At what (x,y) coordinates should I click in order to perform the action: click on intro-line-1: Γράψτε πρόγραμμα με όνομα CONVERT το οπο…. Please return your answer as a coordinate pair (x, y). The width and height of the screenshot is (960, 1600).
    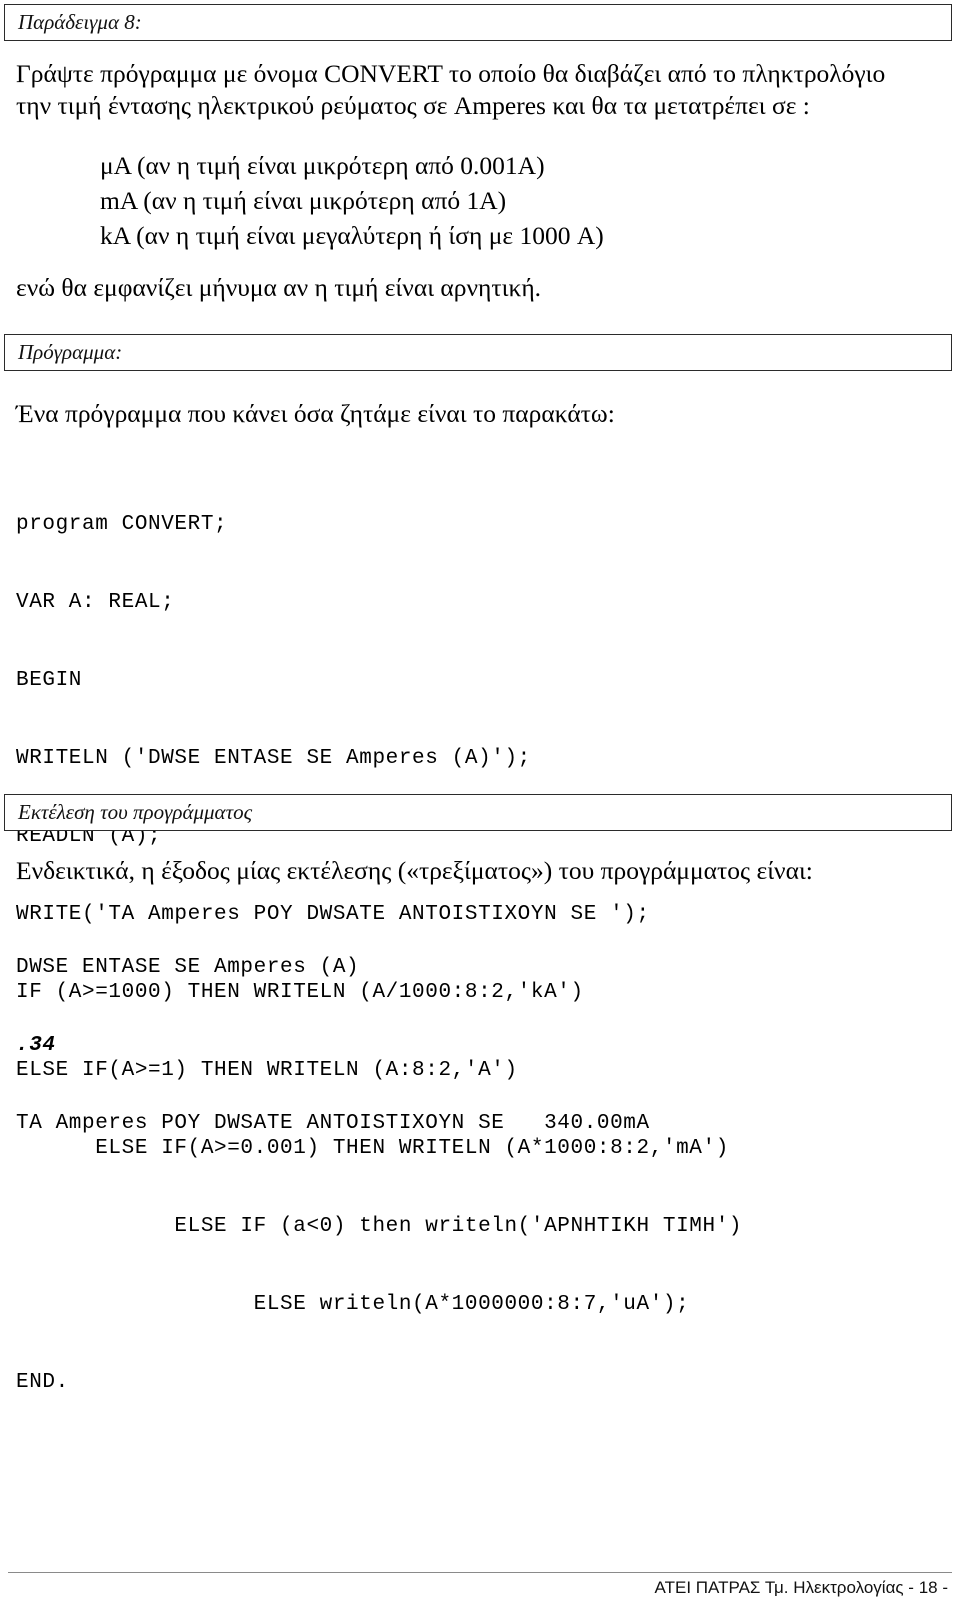
    Looking at the image, I should click on (451, 73).